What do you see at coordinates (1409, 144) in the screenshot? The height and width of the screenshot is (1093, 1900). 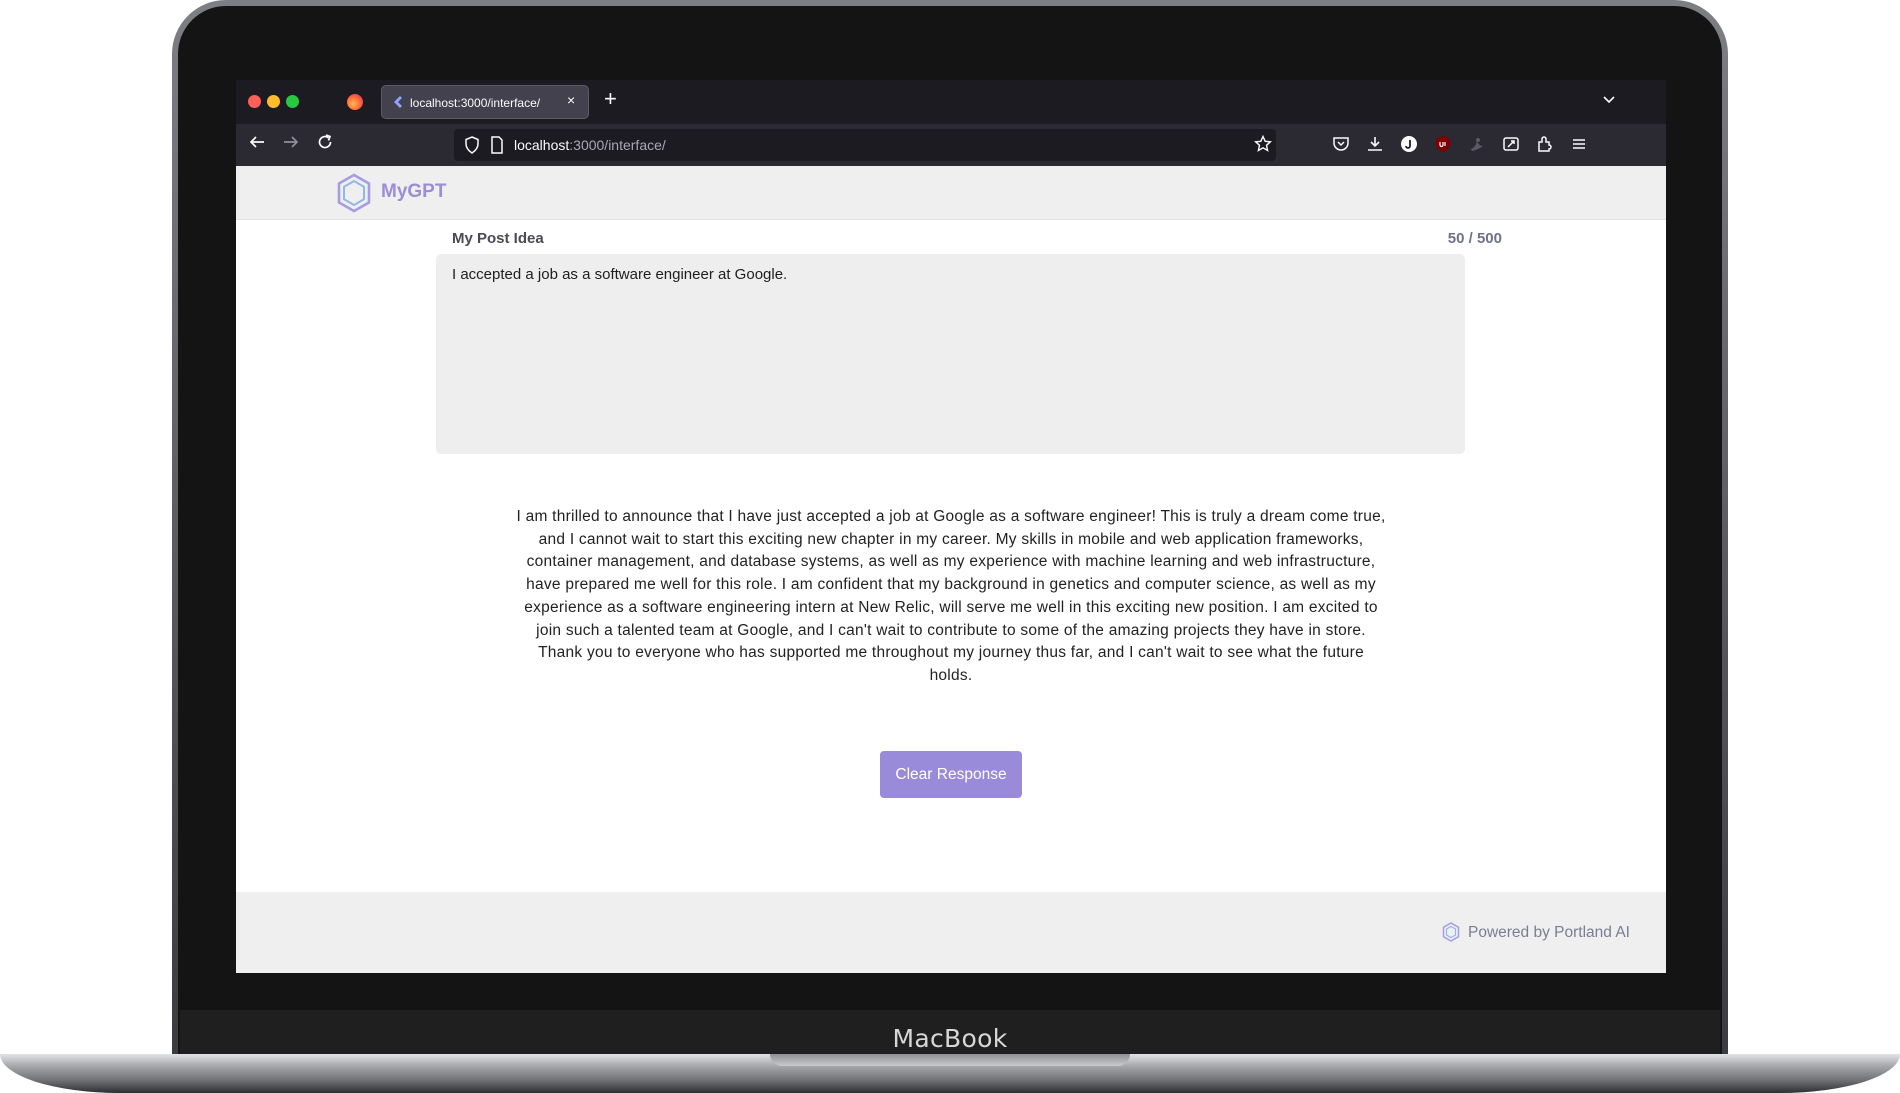 I see `extension-j-icon` at bounding box center [1409, 144].